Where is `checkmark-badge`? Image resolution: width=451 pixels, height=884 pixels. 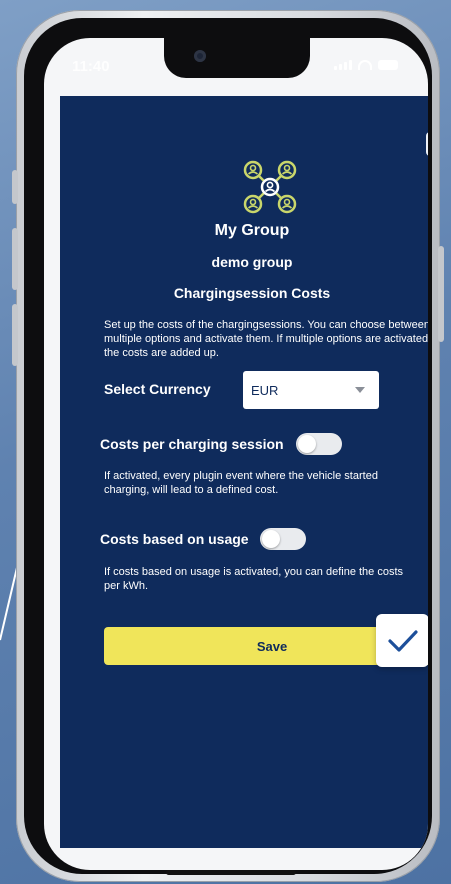
checkmark-badge is located at coordinates (402, 640).